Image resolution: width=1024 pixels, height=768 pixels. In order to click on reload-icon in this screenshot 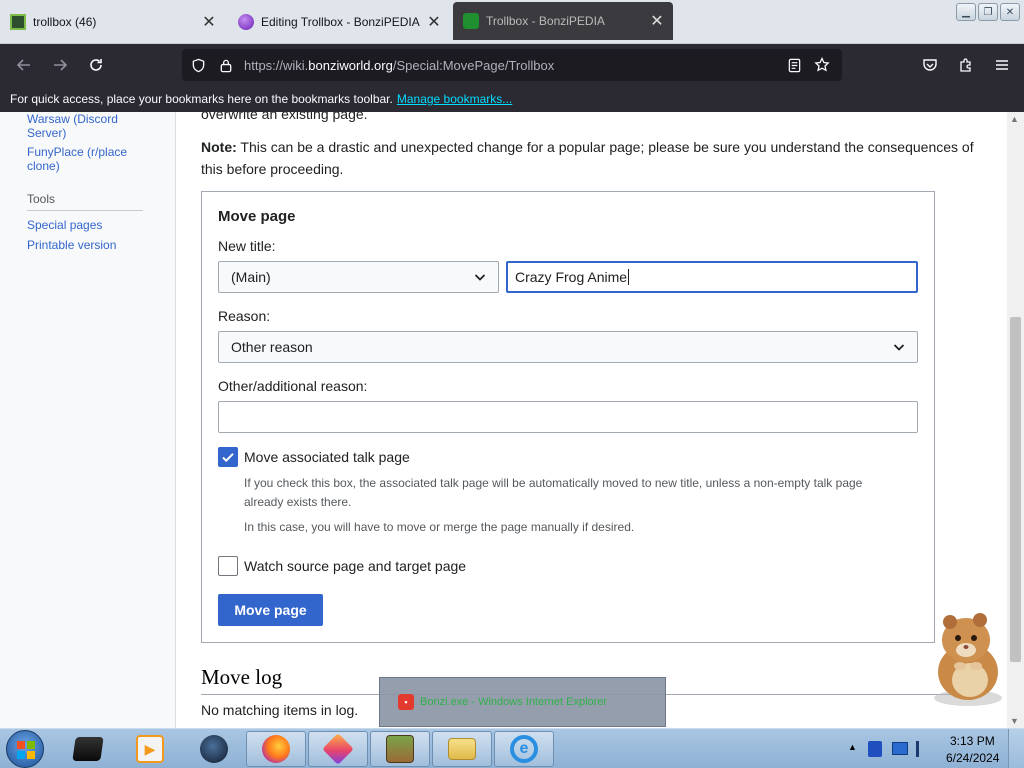, I will do `click(96, 65)`.